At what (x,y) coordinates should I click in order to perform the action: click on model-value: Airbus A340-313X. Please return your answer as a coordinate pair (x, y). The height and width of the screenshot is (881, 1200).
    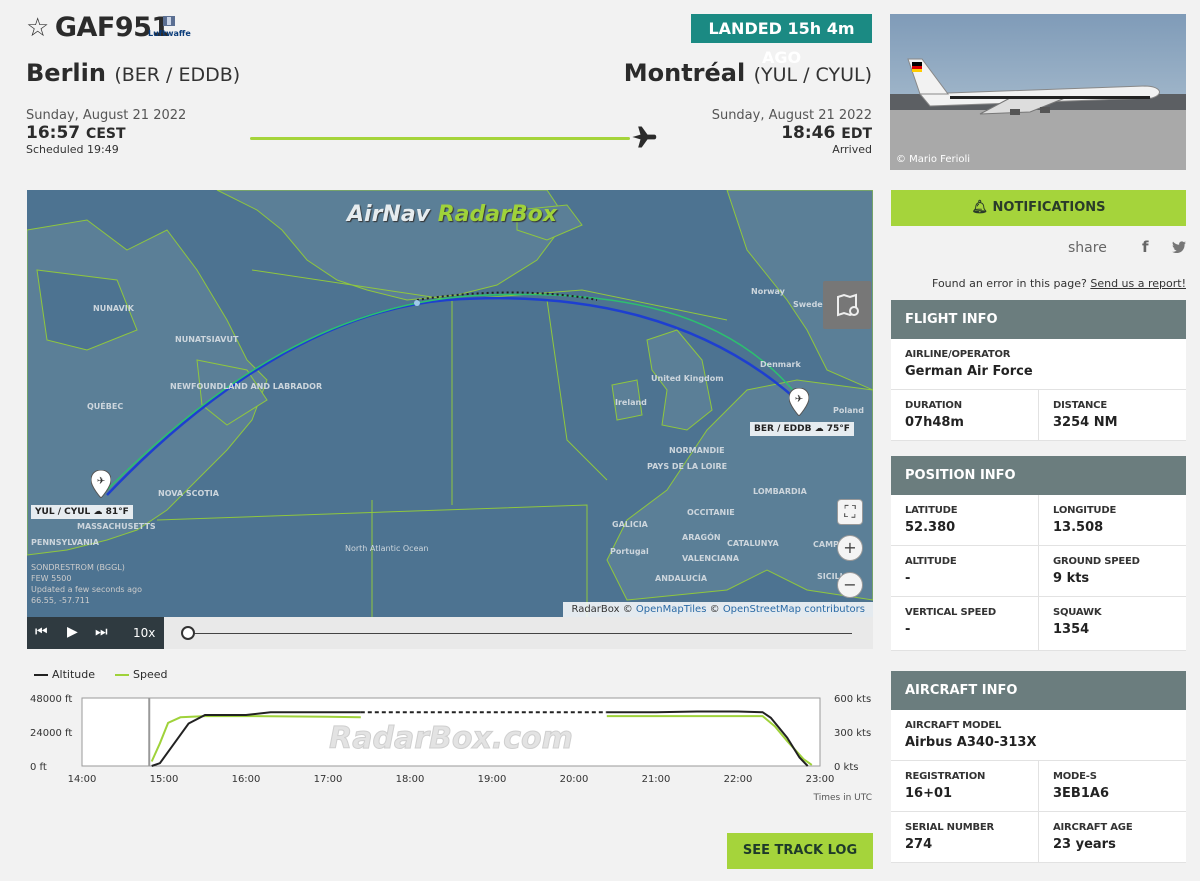
    Looking at the image, I should click on (971, 742).